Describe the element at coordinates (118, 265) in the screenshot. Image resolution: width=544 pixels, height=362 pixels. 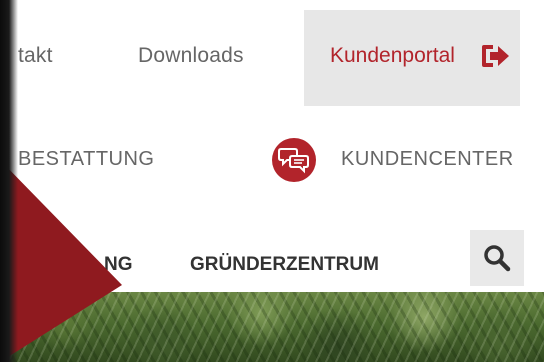
I see `nav-link-partial: NG` at that location.